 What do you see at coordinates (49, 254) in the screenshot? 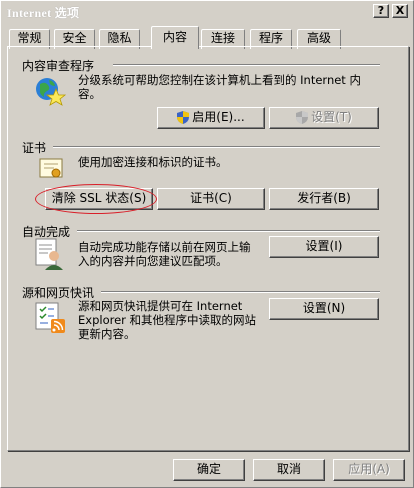
I see `autocomplete-user-icon` at bounding box center [49, 254].